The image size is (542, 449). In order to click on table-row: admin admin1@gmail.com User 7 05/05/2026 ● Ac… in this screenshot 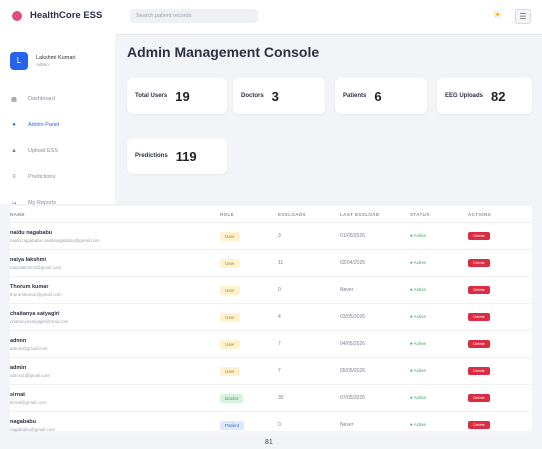, I will do `click(271, 371)`.